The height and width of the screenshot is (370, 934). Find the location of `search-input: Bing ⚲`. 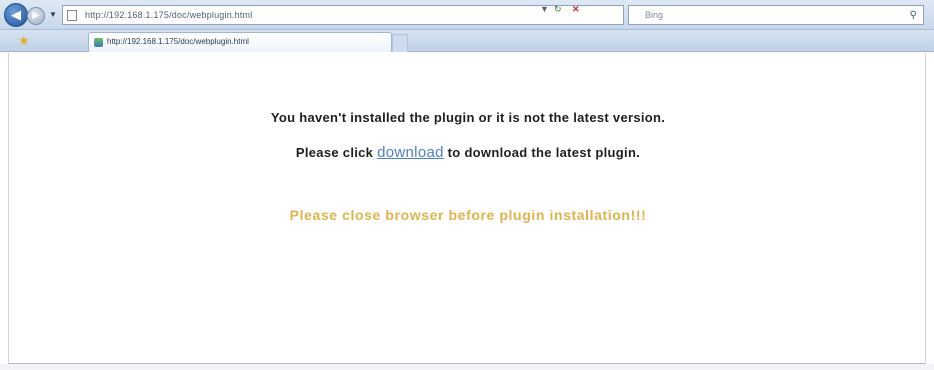

search-input: Bing ⚲ is located at coordinates (776, 15).